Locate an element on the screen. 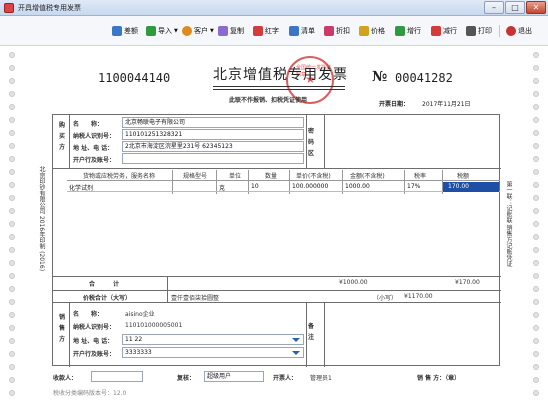 The width and height of the screenshot is (548, 414). total-label: 合 计 is located at coordinates (104, 284).